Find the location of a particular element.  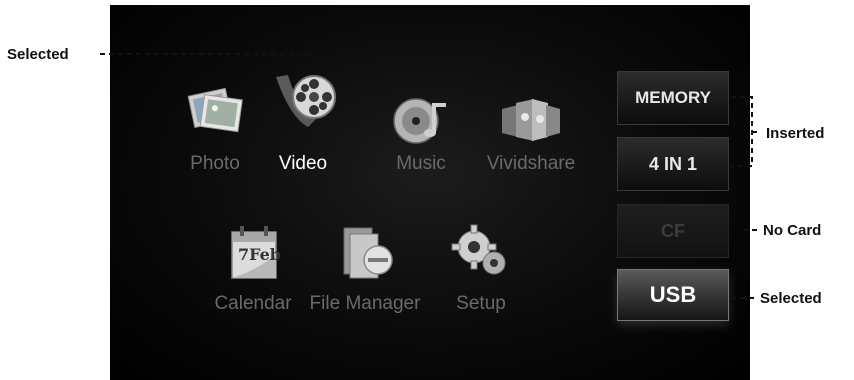

leader-line-video is located at coordinates (206, 61).